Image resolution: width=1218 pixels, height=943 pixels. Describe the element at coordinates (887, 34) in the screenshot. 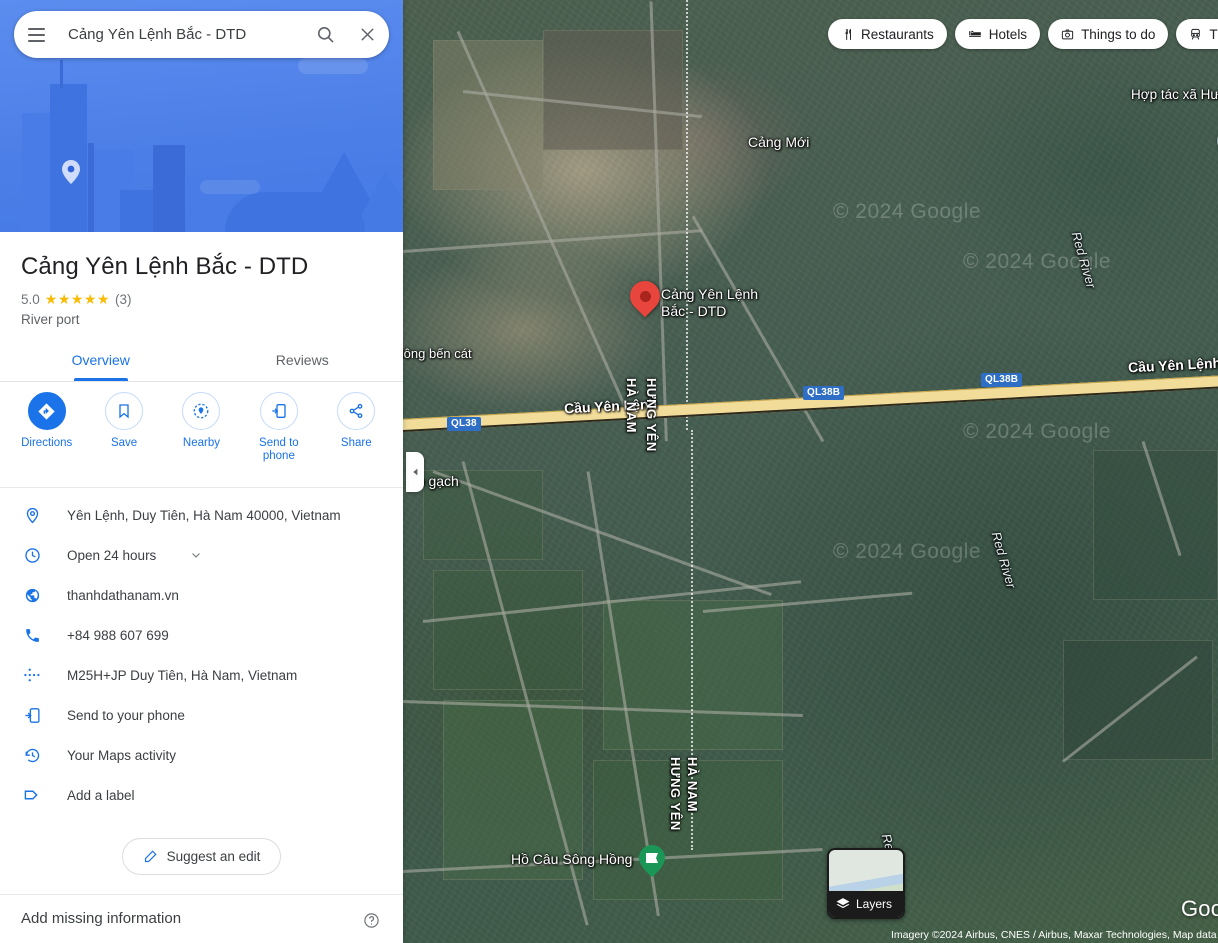

I see `chip-restaurants: Restaurants` at that location.